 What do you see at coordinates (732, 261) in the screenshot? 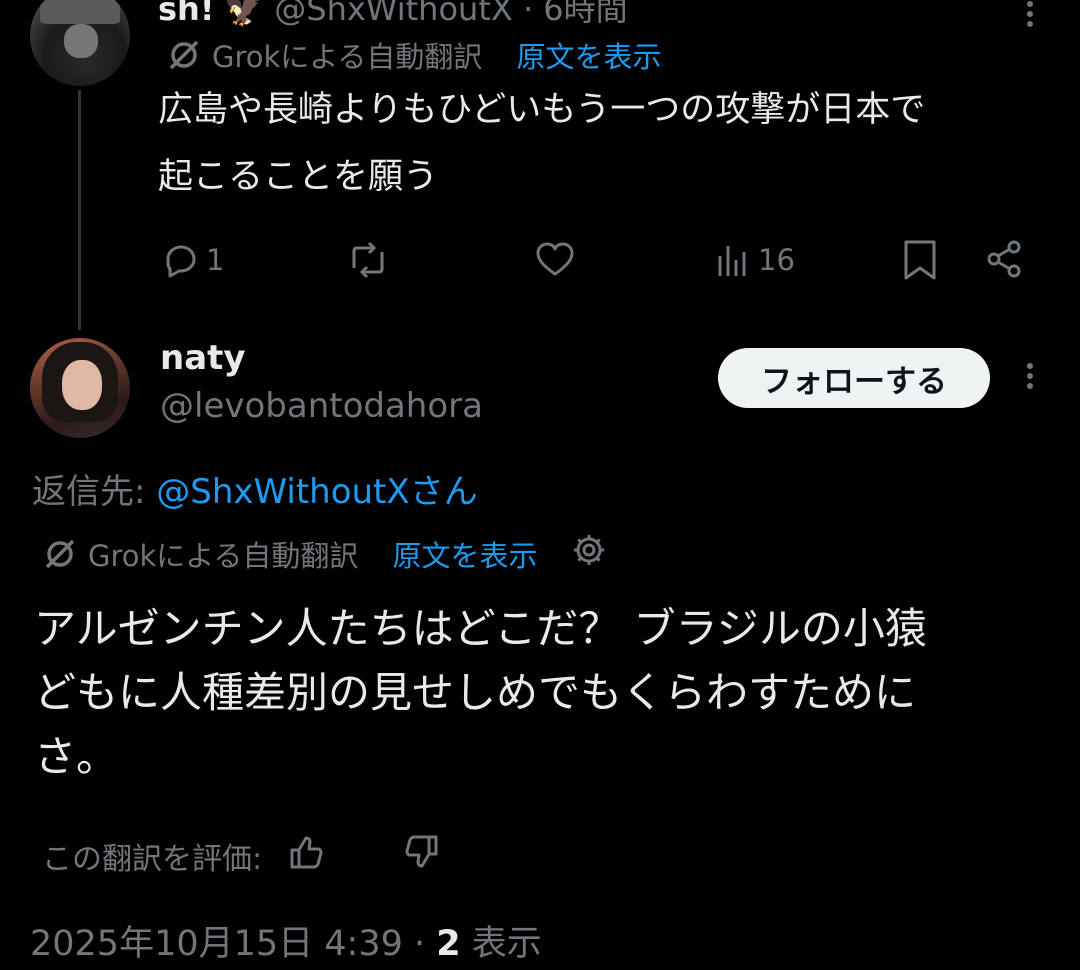
I see `views-icon` at bounding box center [732, 261].